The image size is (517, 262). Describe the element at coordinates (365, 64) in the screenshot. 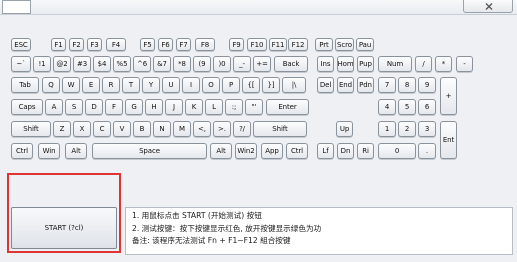

I see `key-1-16: Pup` at that location.